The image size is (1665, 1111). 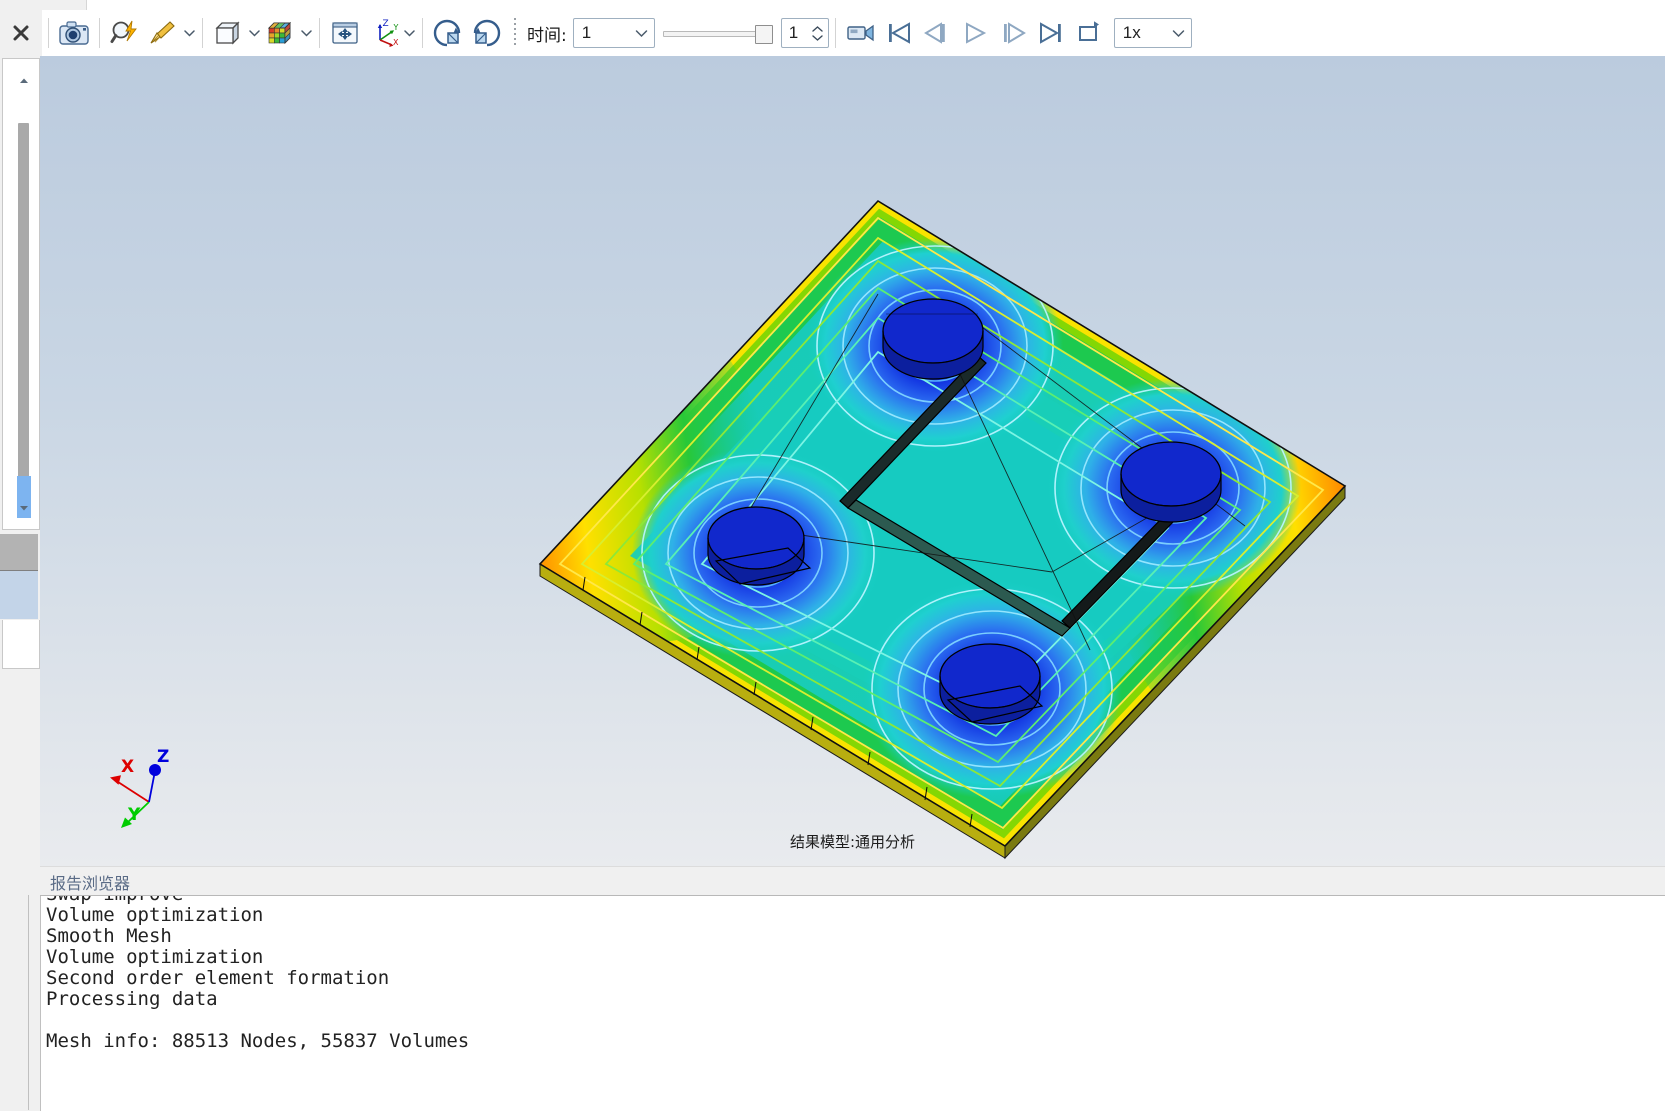 What do you see at coordinates (28, 1002) in the screenshot?
I see `gutter-divider` at bounding box center [28, 1002].